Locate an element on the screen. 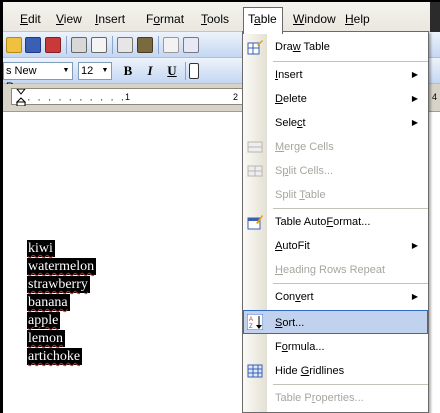 This screenshot has width=440, height=413. menu-item-label: AutoFit is located at coordinates (292, 246).